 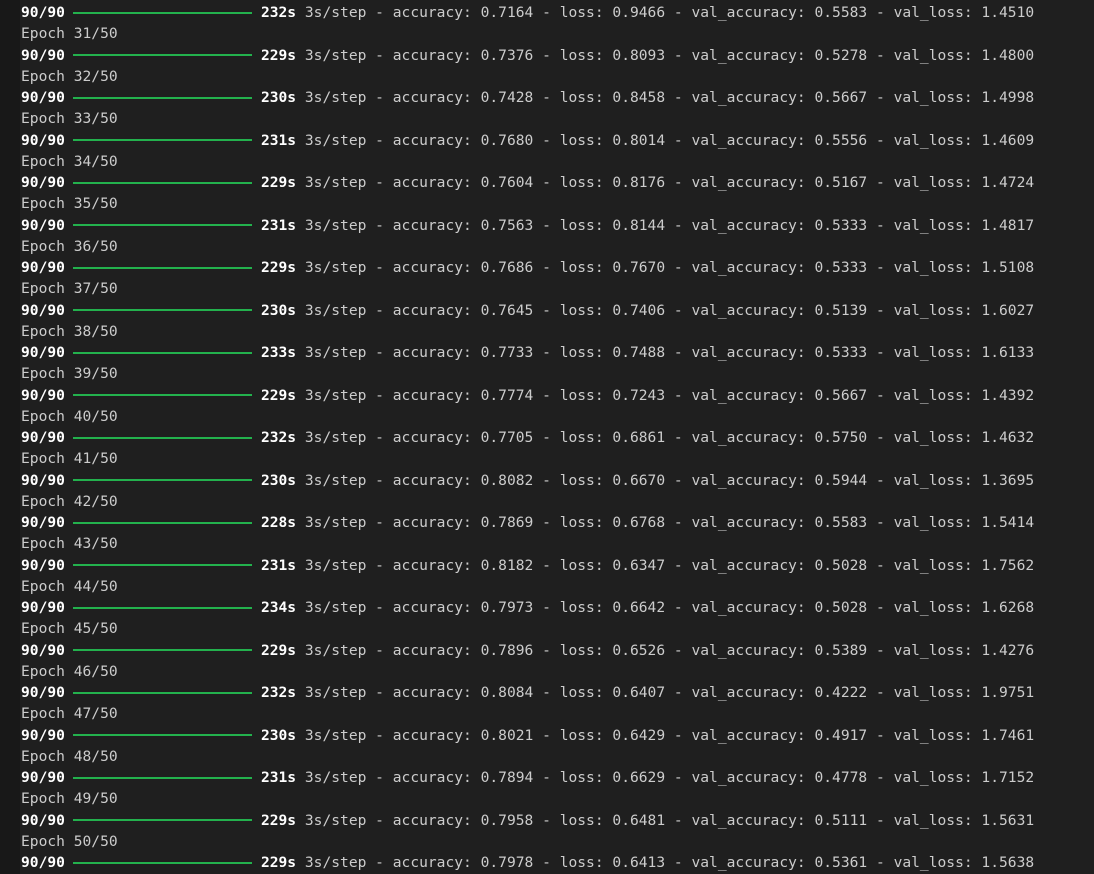 I want to click on epoch-label: Epoch 48/50, so click(x=69, y=756).